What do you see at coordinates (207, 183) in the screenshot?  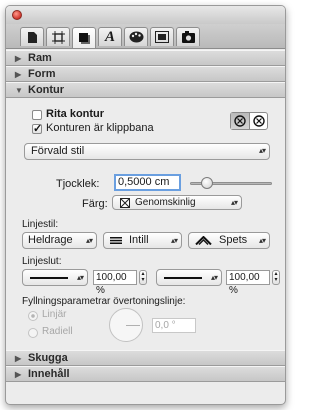 I see `tjocklek-slider-knob` at bounding box center [207, 183].